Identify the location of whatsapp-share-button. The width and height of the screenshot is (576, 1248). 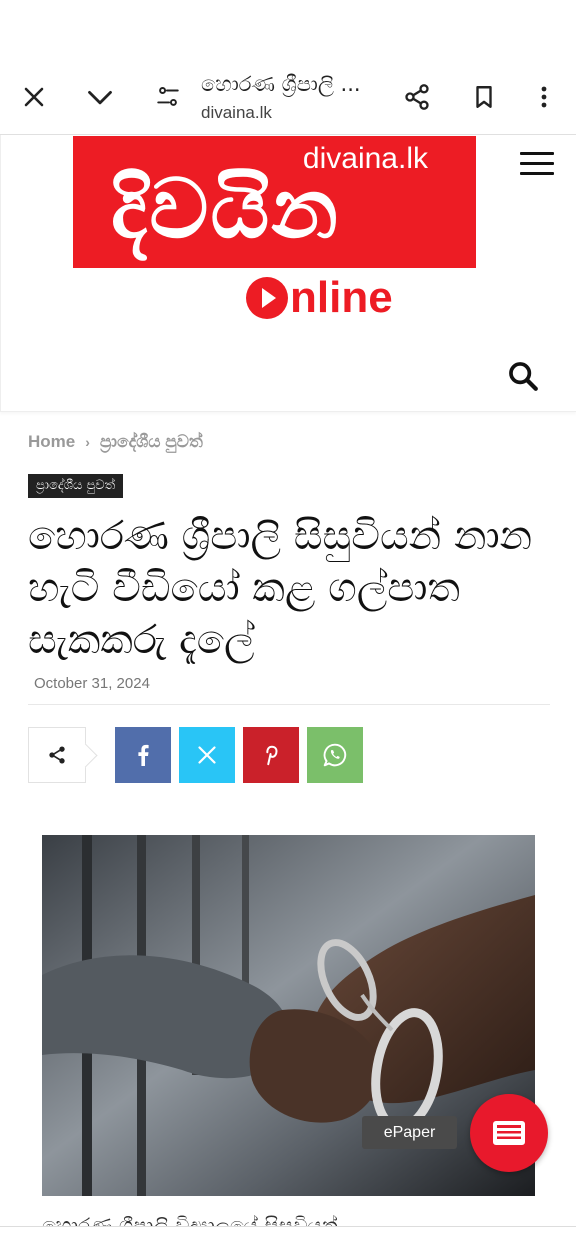
(335, 755).